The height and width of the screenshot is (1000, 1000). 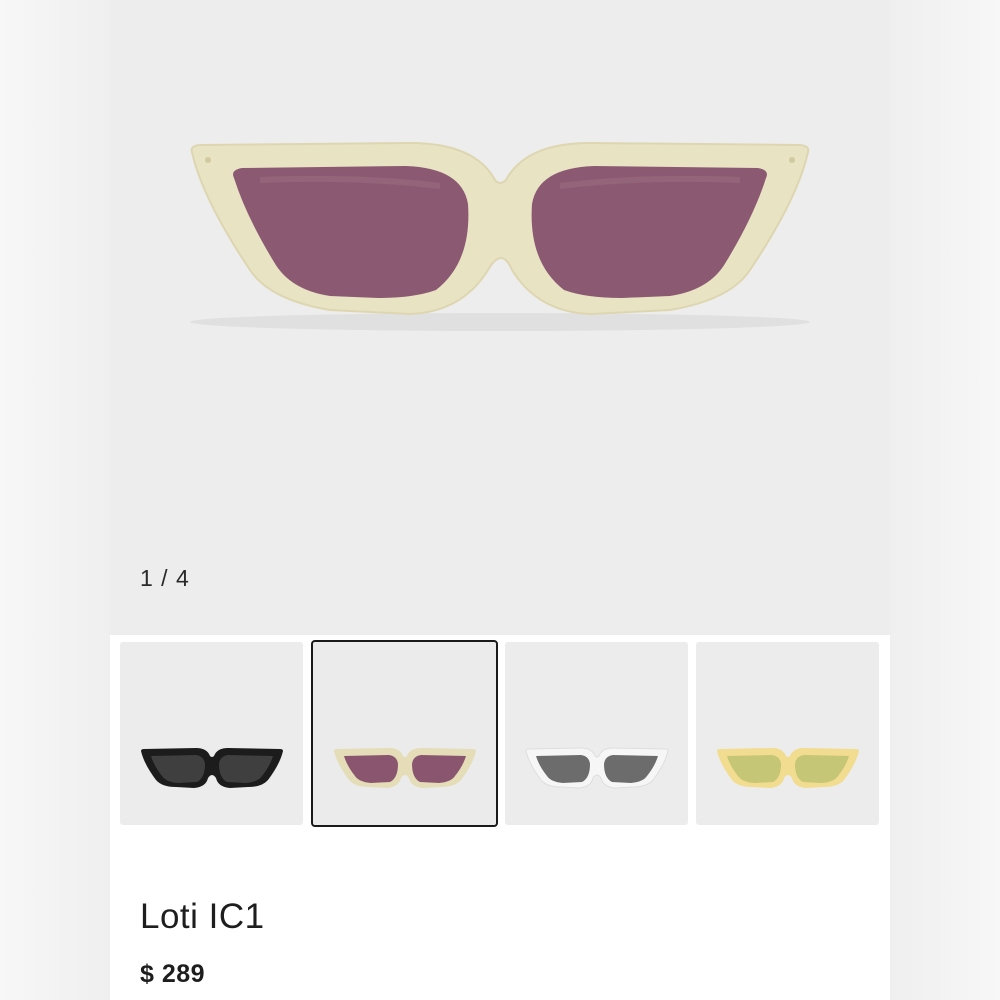 What do you see at coordinates (212, 768) in the screenshot?
I see `sunglasses-black-icon` at bounding box center [212, 768].